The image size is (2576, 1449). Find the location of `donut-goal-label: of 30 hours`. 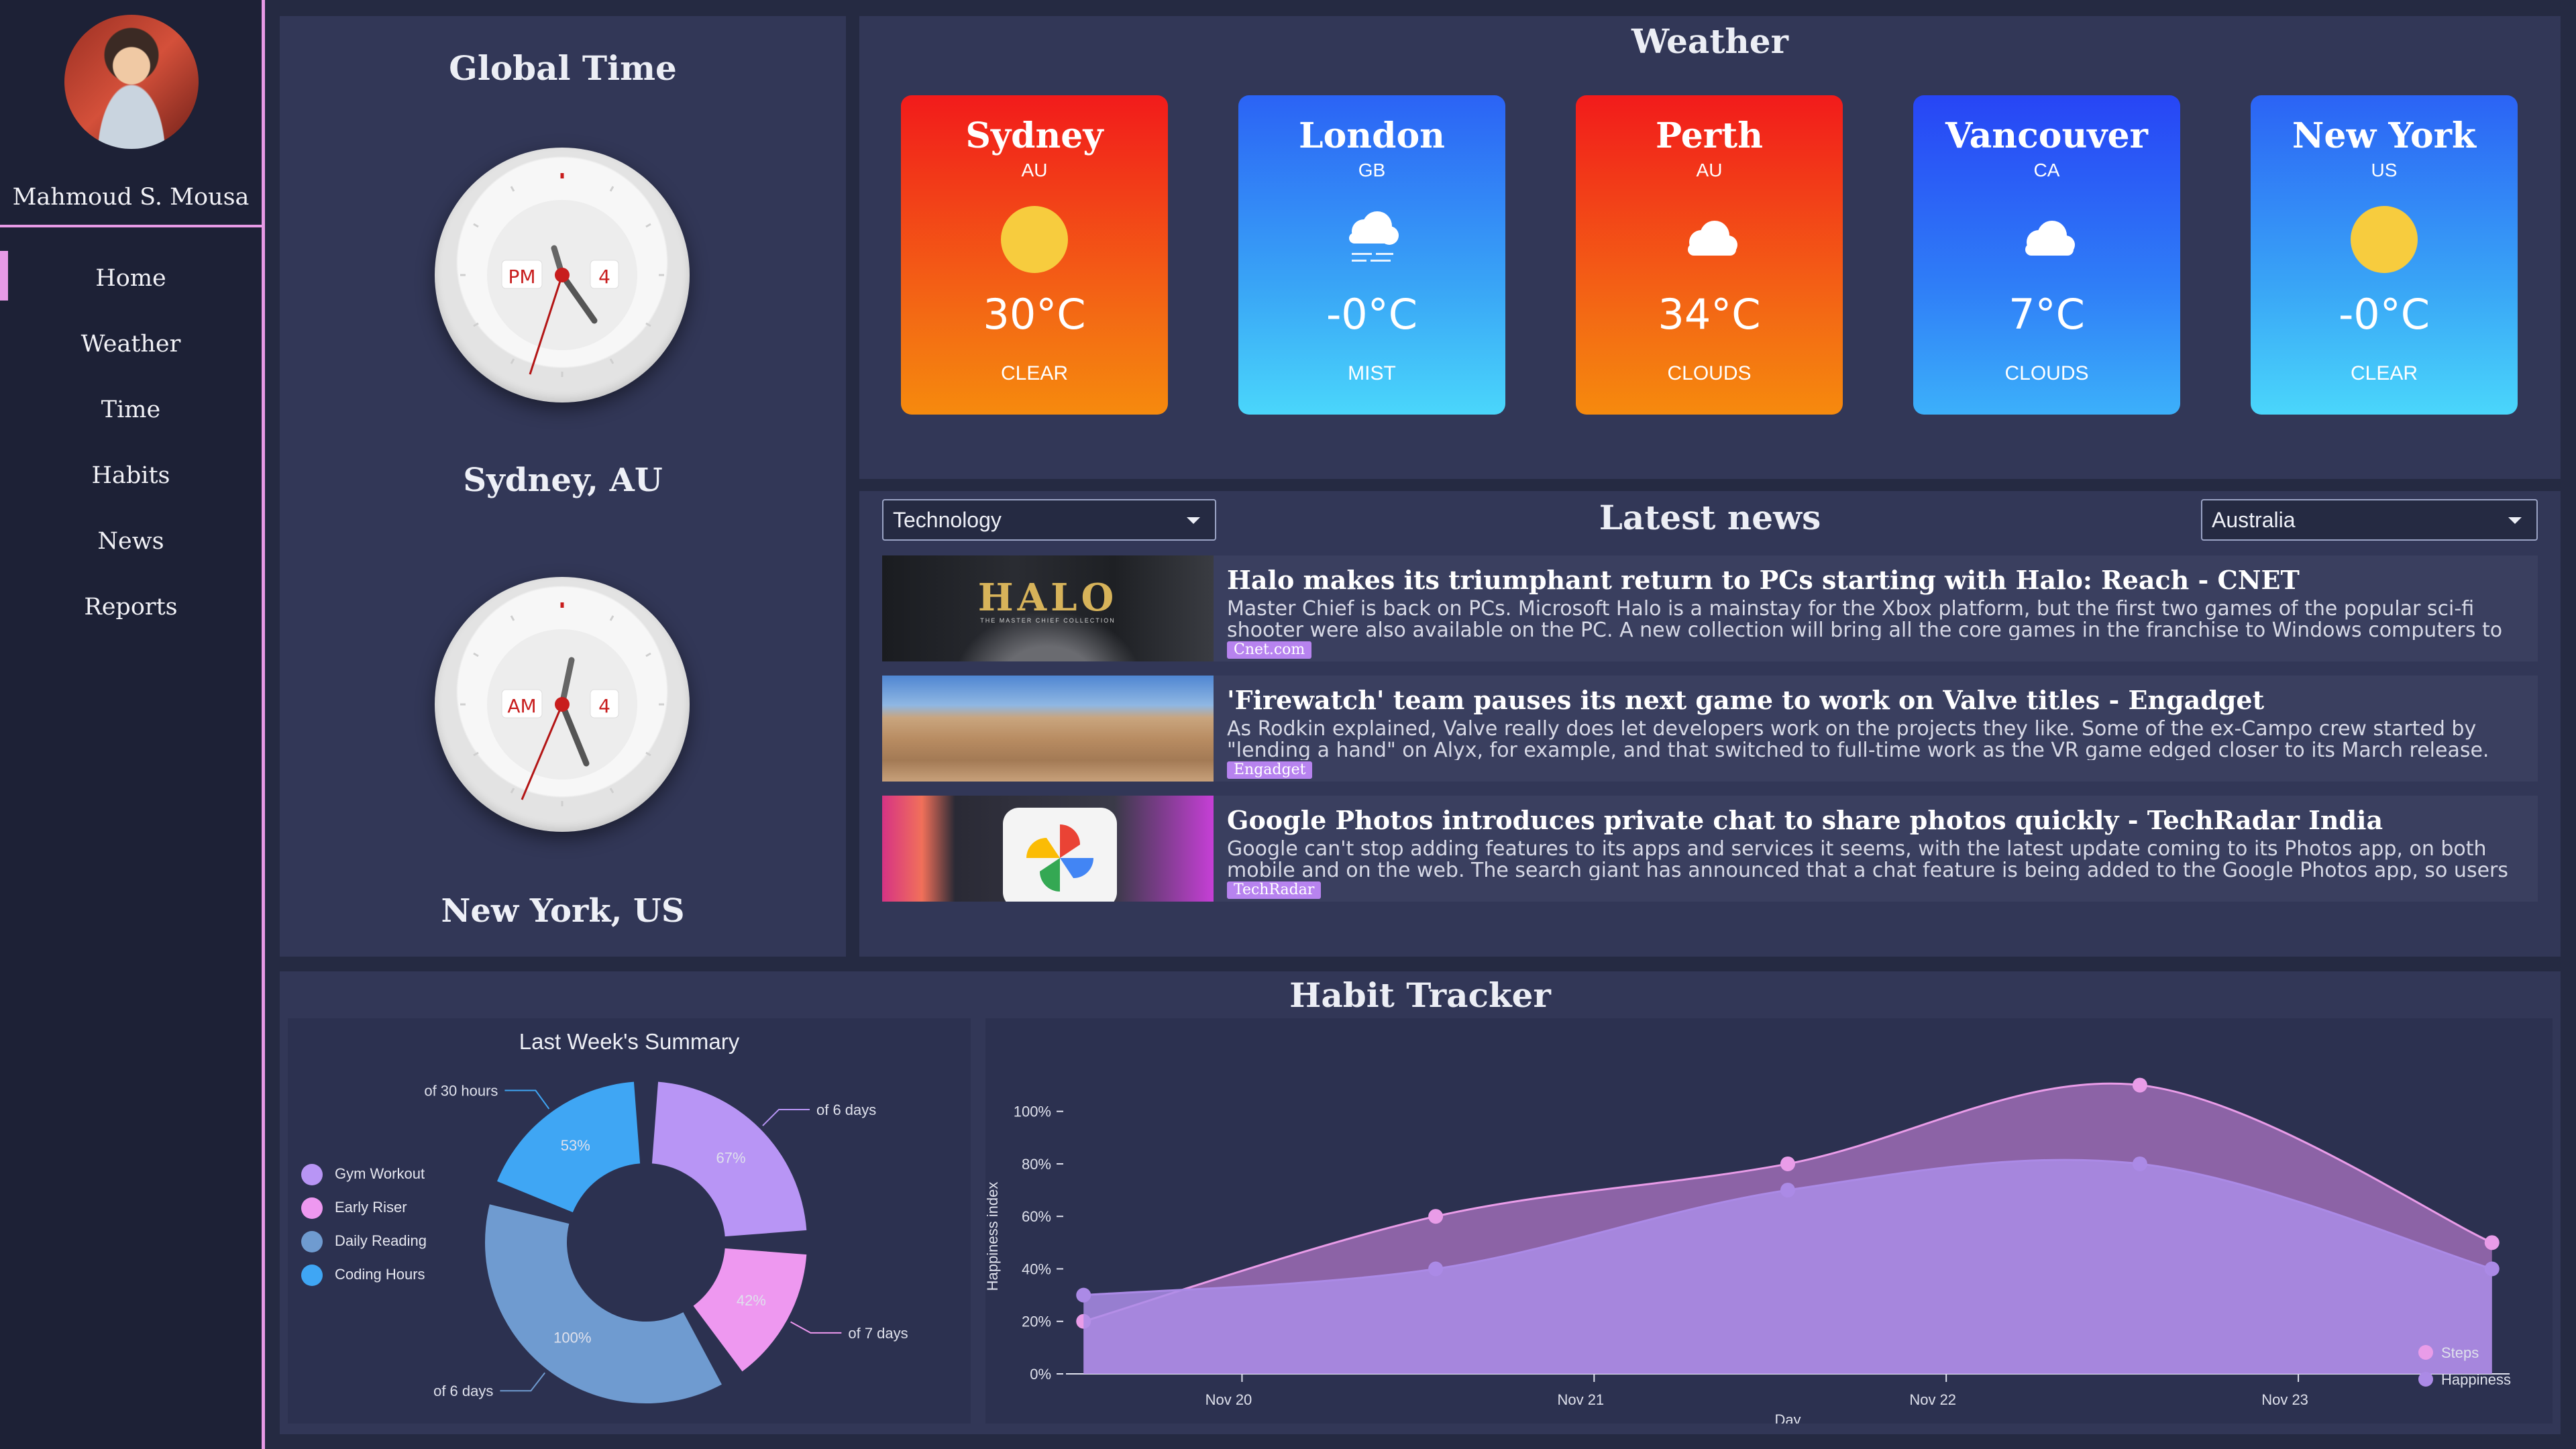

donut-goal-label: of 30 hours is located at coordinates (461, 1090).